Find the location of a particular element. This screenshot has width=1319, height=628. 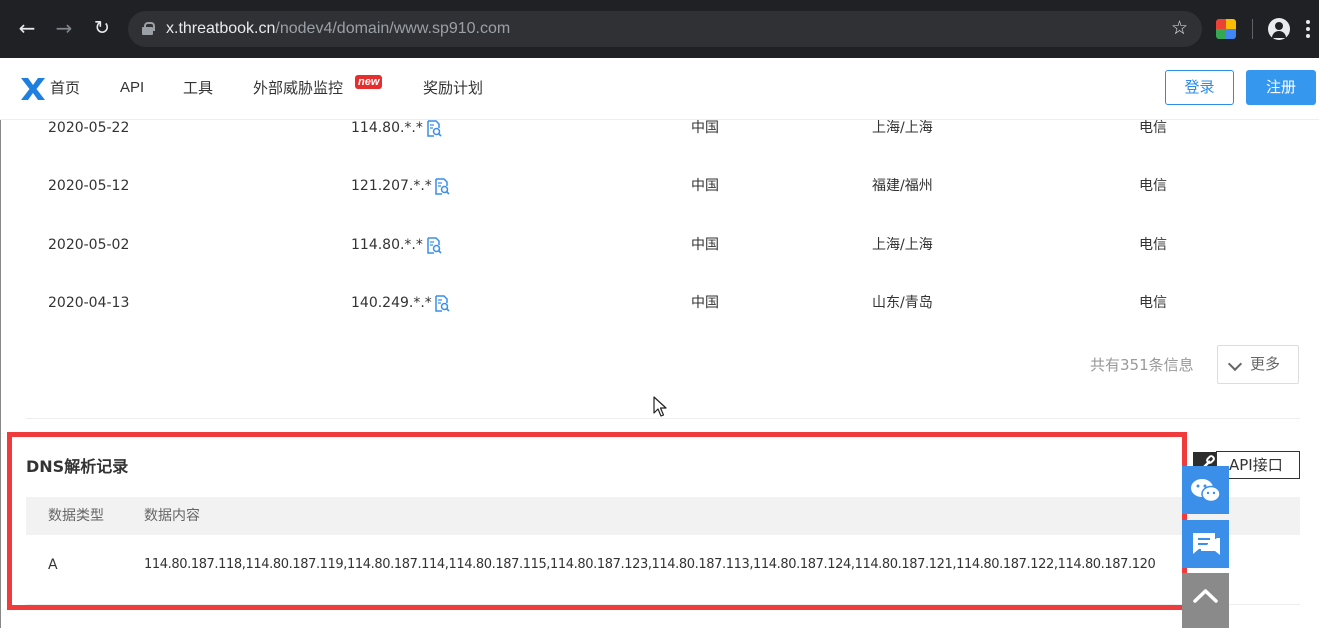

site-header: 首页 API 工具 外部威胁监控 new 奖励计划 登录 注册 is located at coordinates (659, 89).